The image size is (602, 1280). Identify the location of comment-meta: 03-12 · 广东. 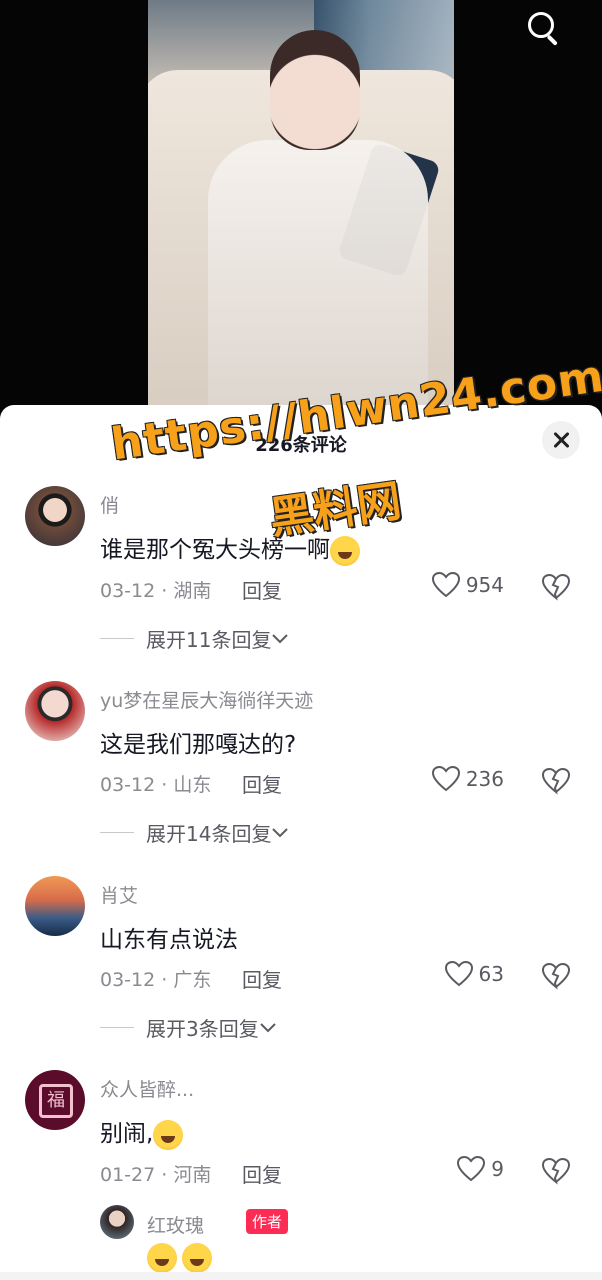
(156, 980).